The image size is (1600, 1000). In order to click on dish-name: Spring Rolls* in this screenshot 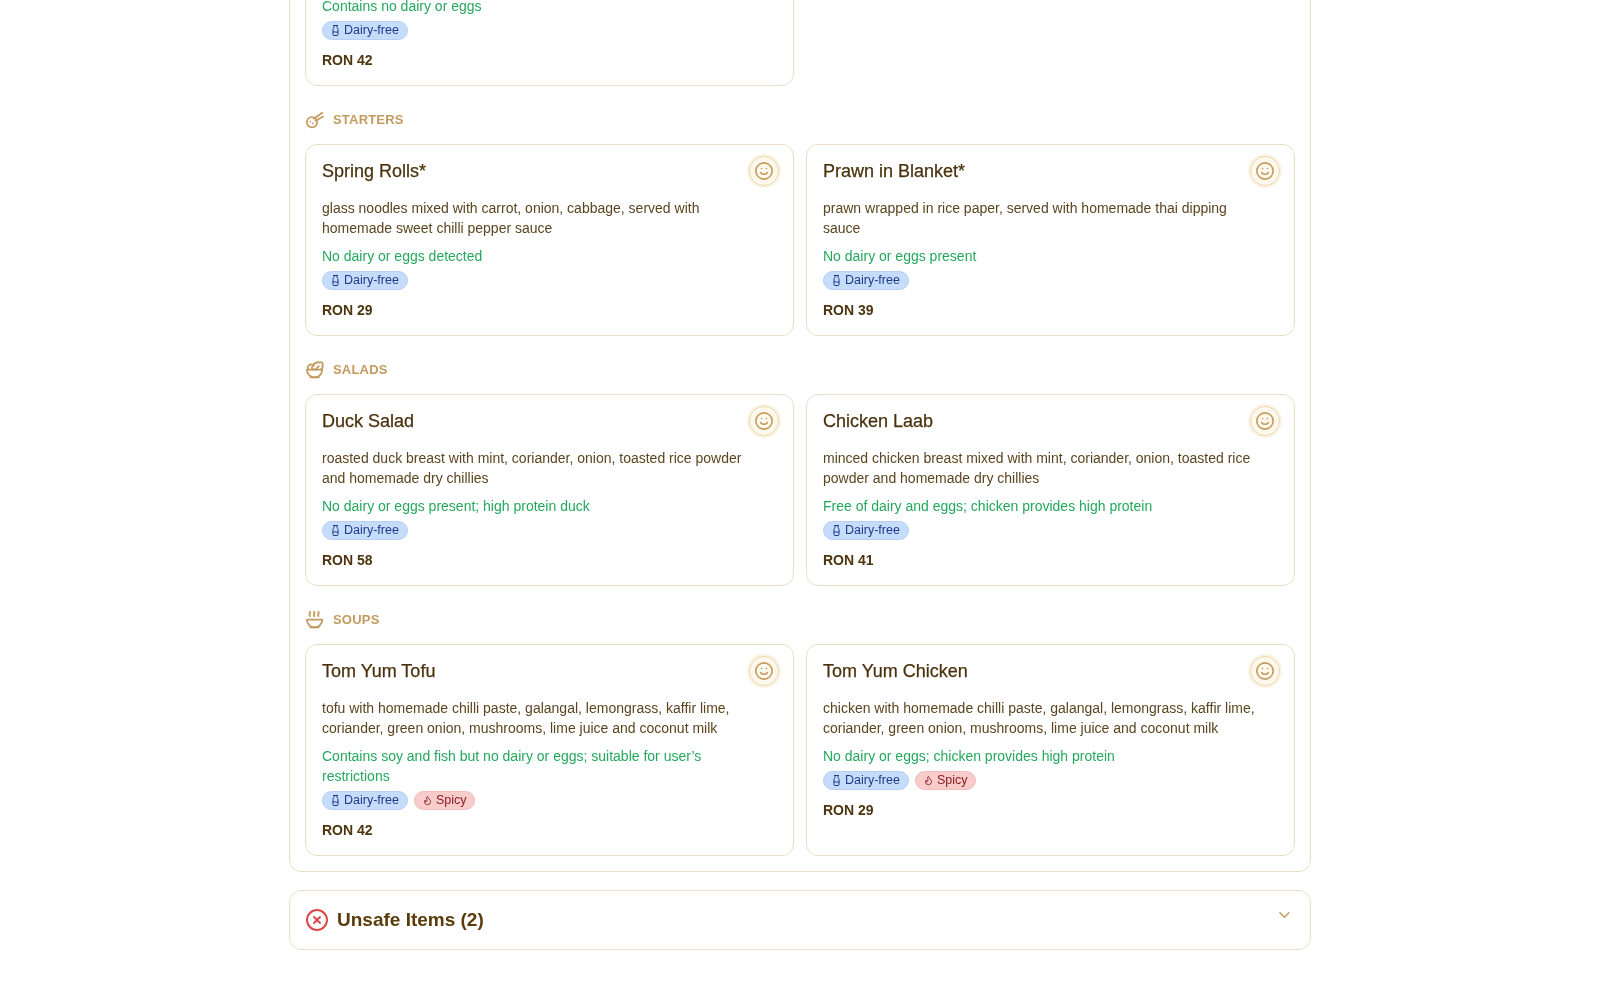, I will do `click(374, 171)`.